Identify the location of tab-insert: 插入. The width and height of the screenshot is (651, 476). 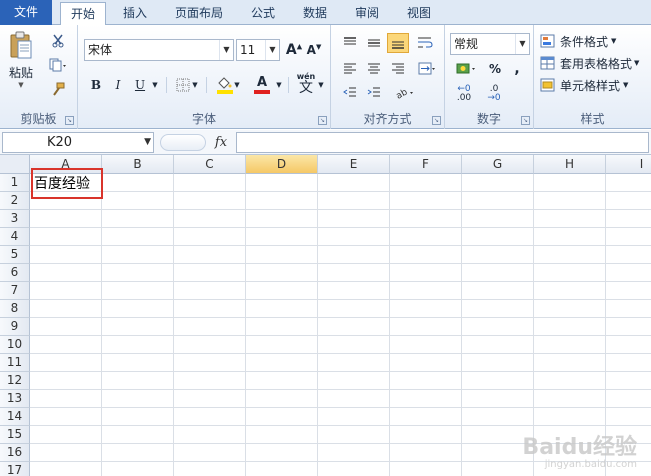
(135, 13).